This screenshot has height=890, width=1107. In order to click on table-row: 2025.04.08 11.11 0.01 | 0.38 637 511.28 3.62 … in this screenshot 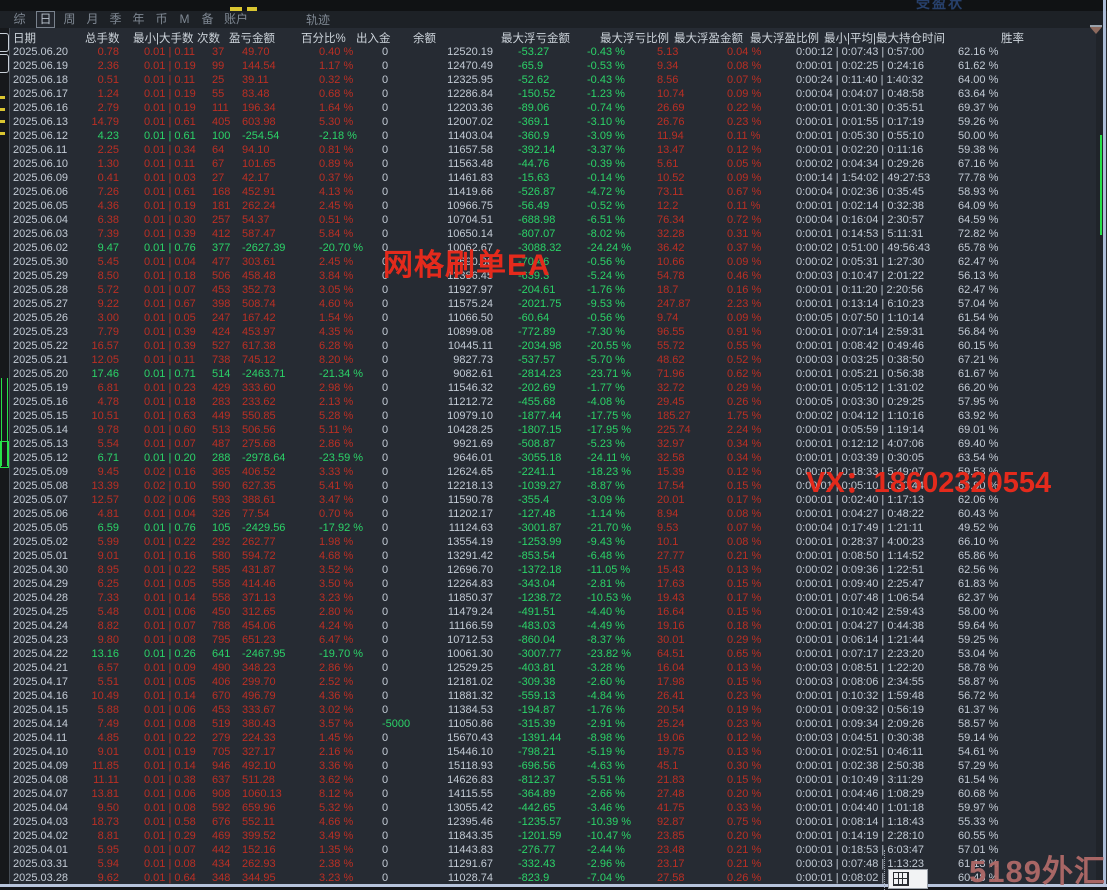, I will do `click(557, 780)`.